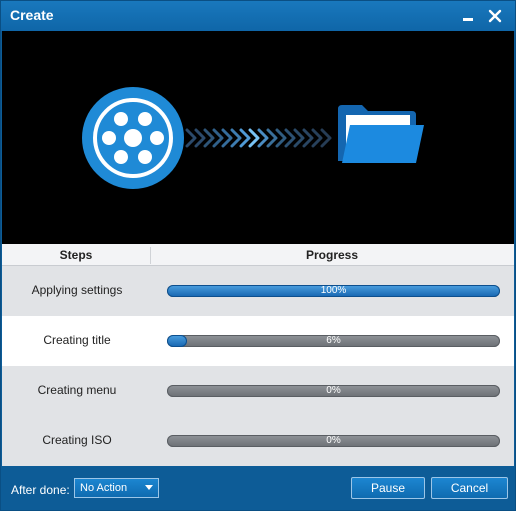  I want to click on minimize-icon, so click(468, 19).